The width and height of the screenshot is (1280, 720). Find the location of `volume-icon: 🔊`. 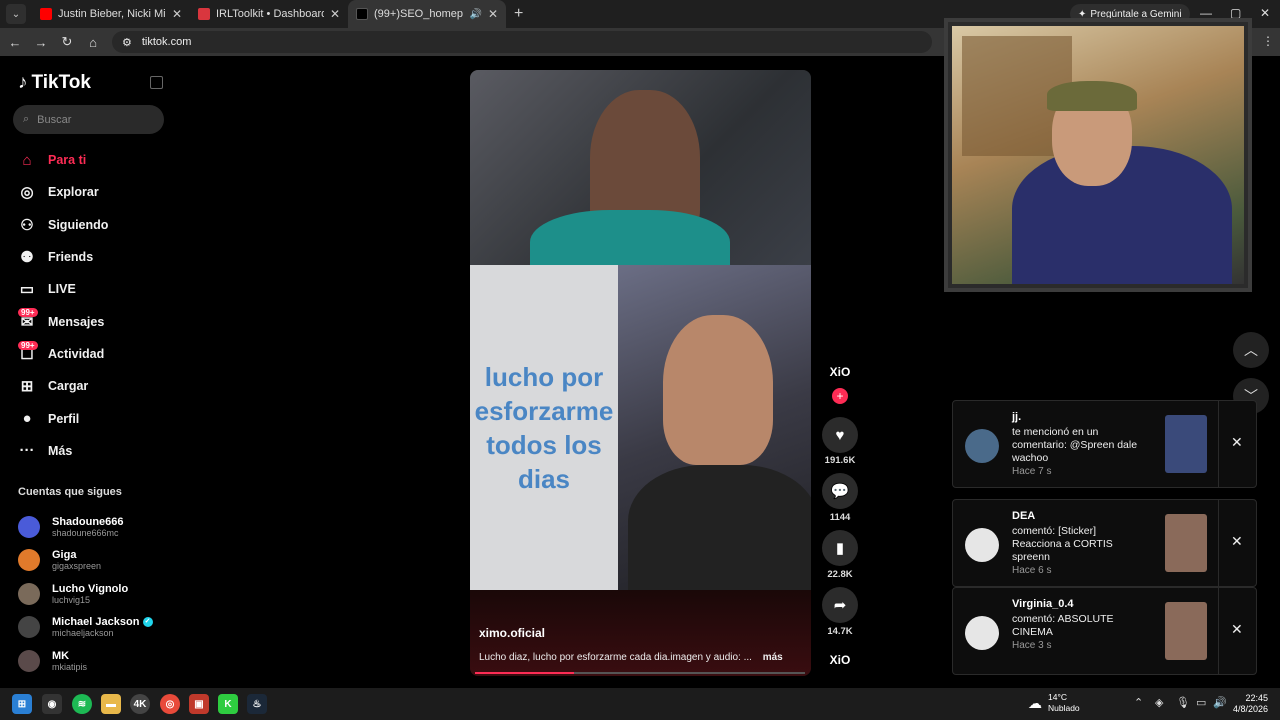

volume-icon: 🔊 is located at coordinates (1220, 702).